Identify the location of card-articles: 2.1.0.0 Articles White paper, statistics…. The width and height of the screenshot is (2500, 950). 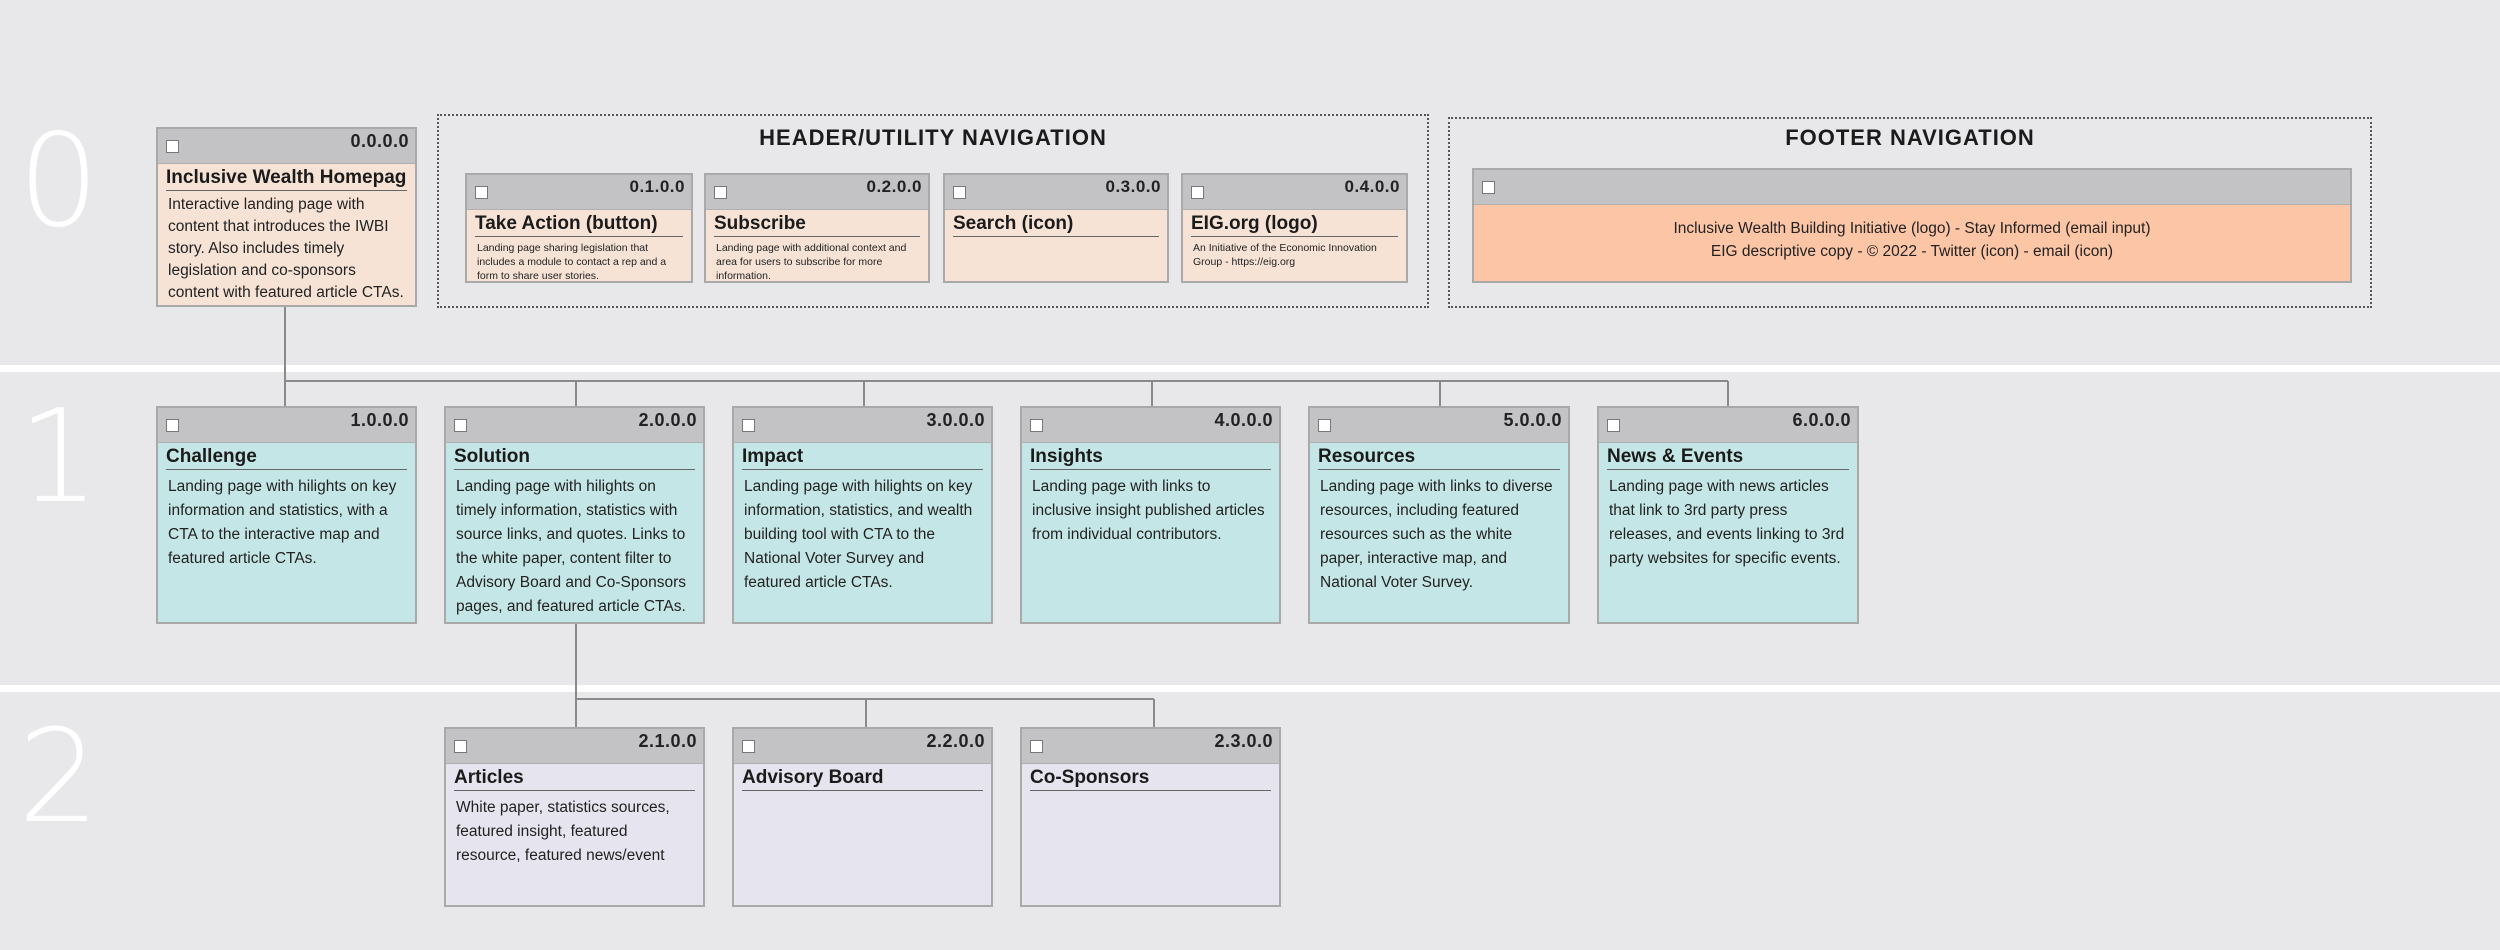
(574, 817).